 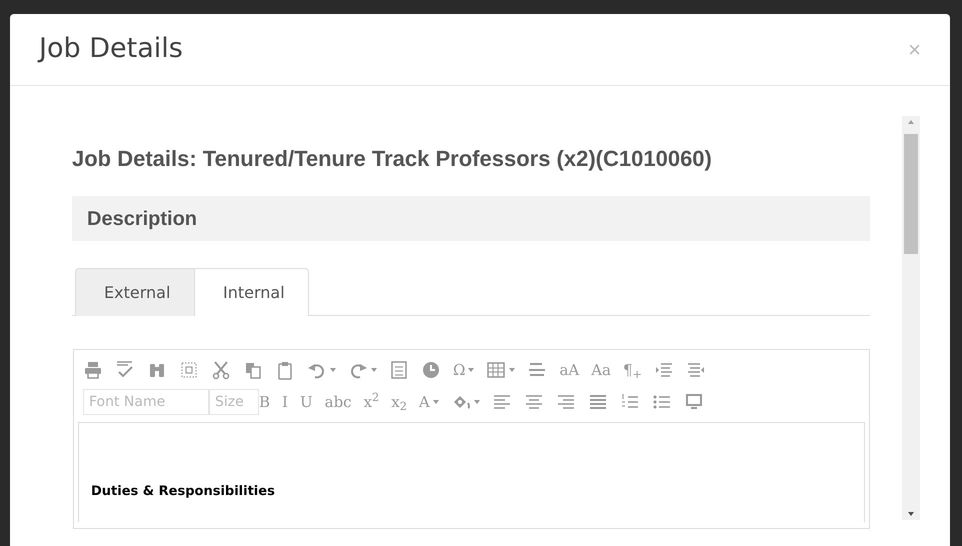 What do you see at coordinates (431, 370) in the screenshot?
I see `clock-icon` at bounding box center [431, 370].